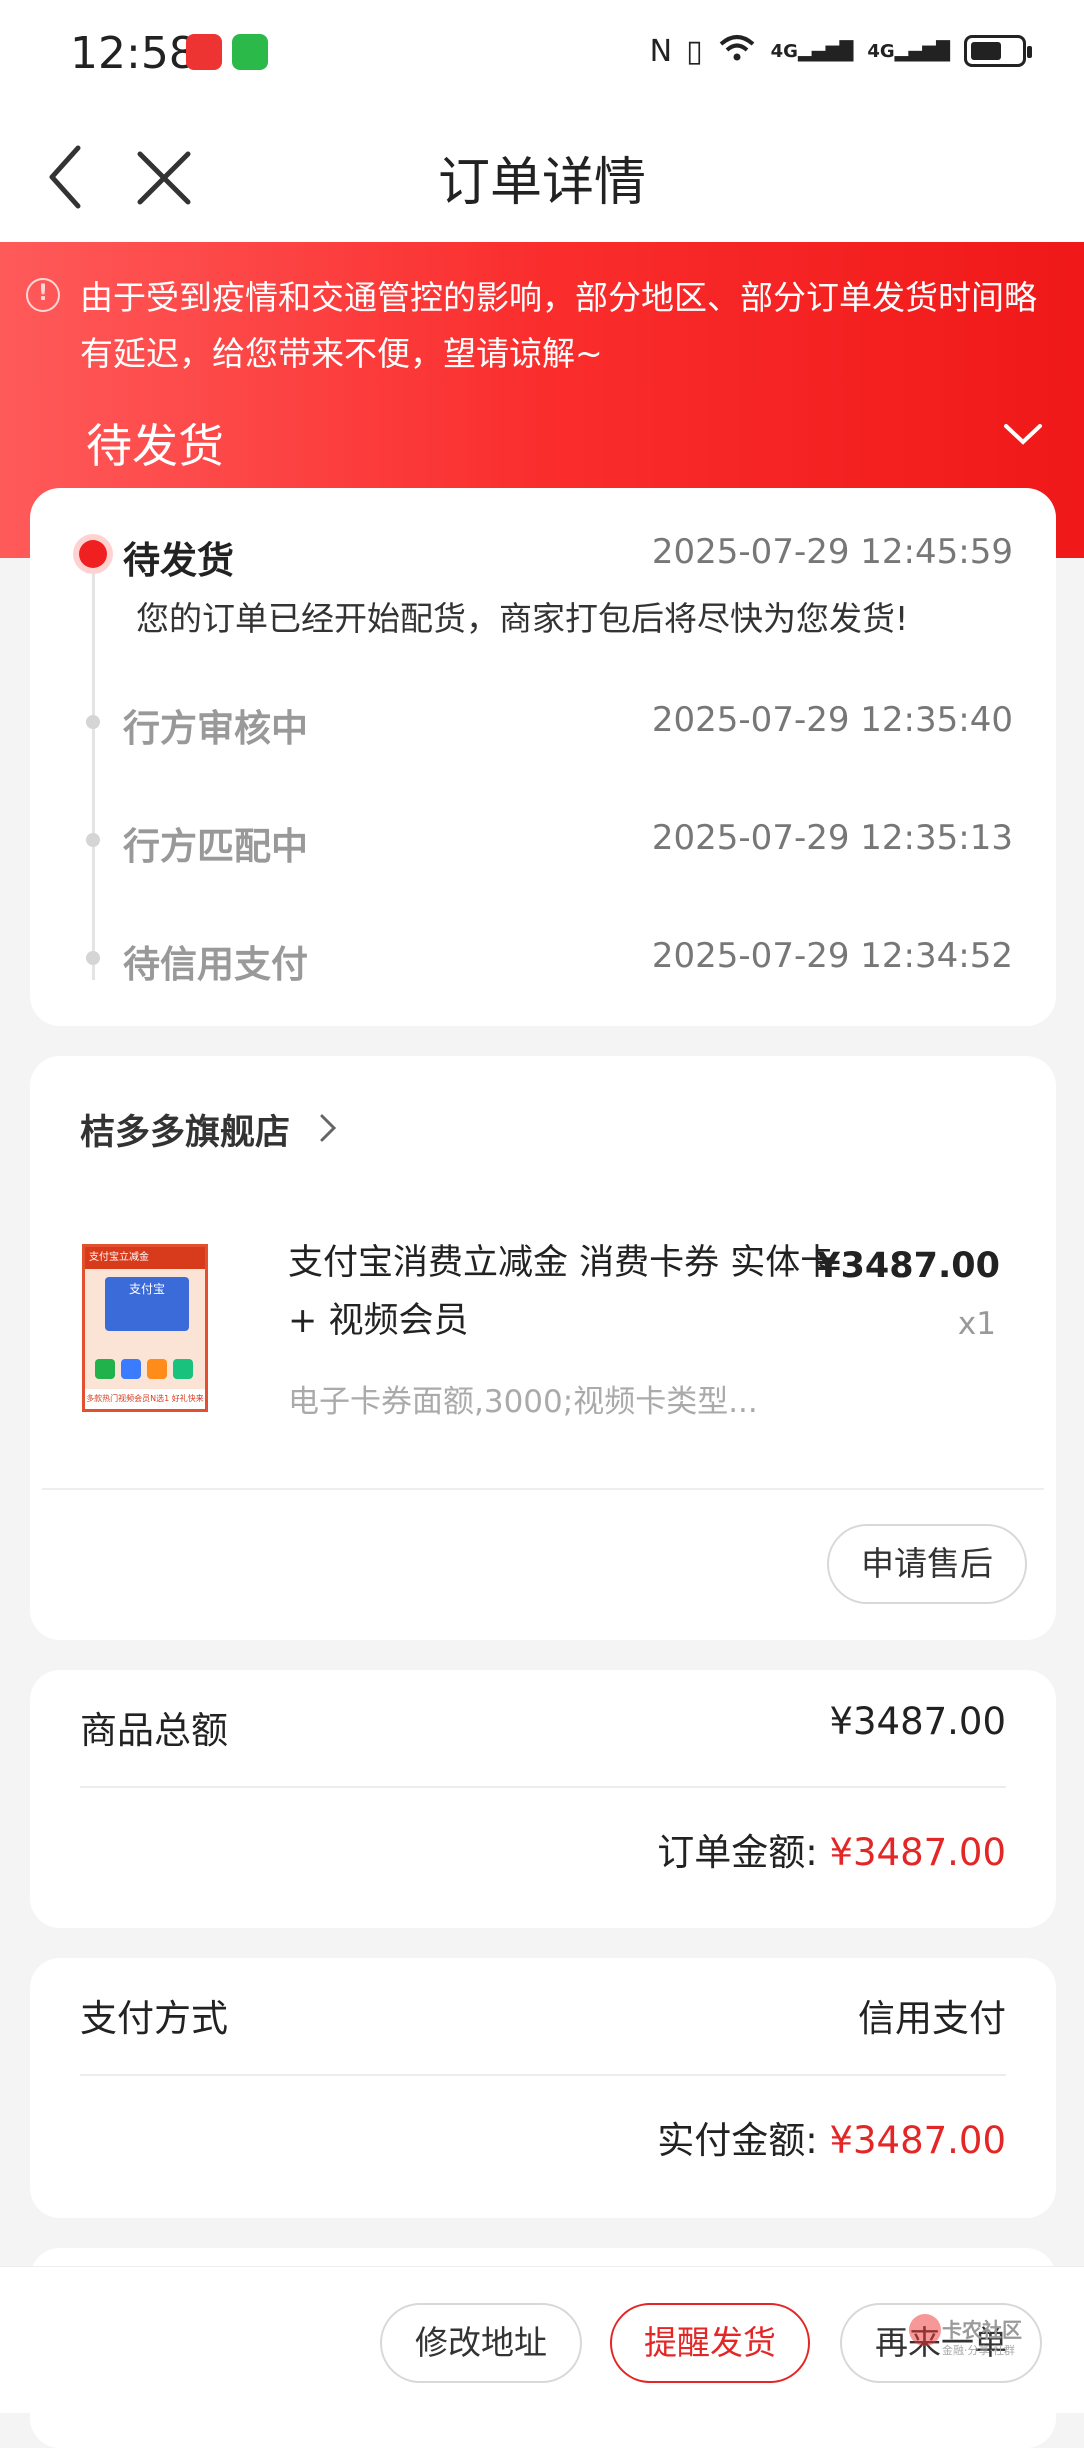  I want to click on alipay-card-graphic: 支付宝, so click(147, 1304).